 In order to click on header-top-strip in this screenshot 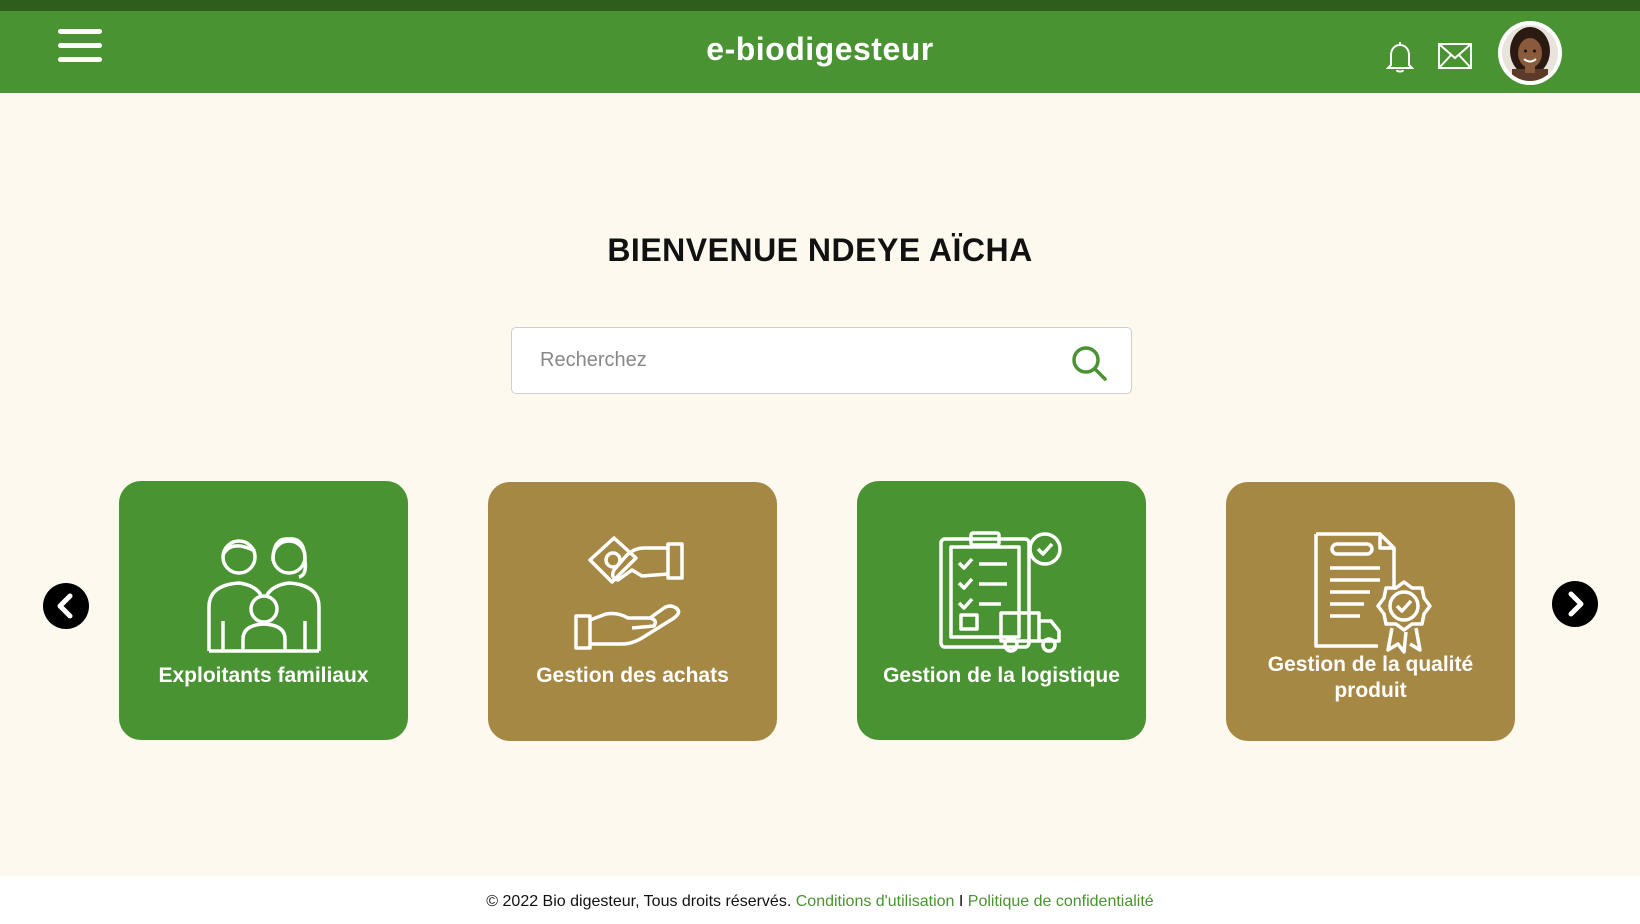, I will do `click(820, 5)`.